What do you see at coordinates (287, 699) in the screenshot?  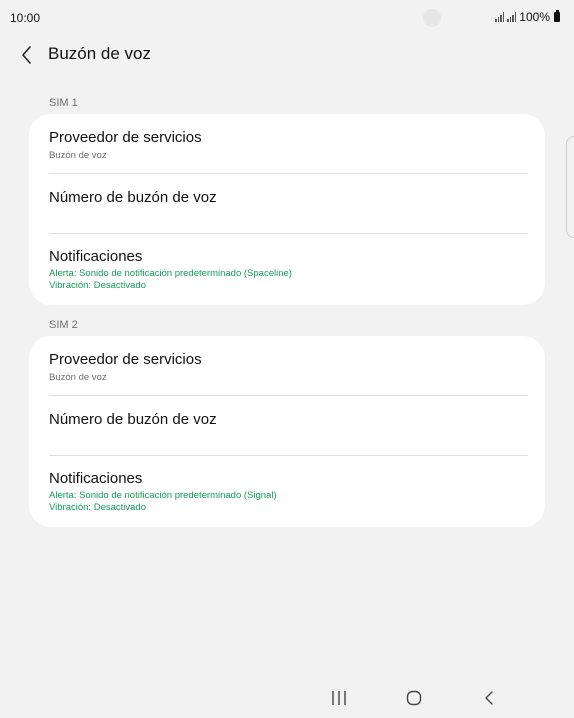 I see `navigation-bar` at bounding box center [287, 699].